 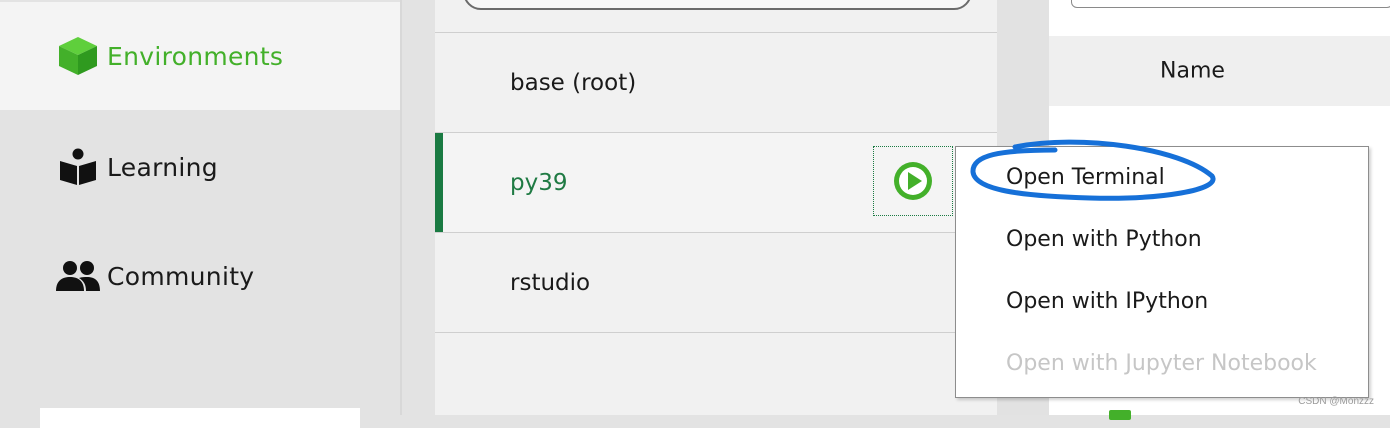 I want to click on nav-item-label: Learning, so click(x=162, y=167).